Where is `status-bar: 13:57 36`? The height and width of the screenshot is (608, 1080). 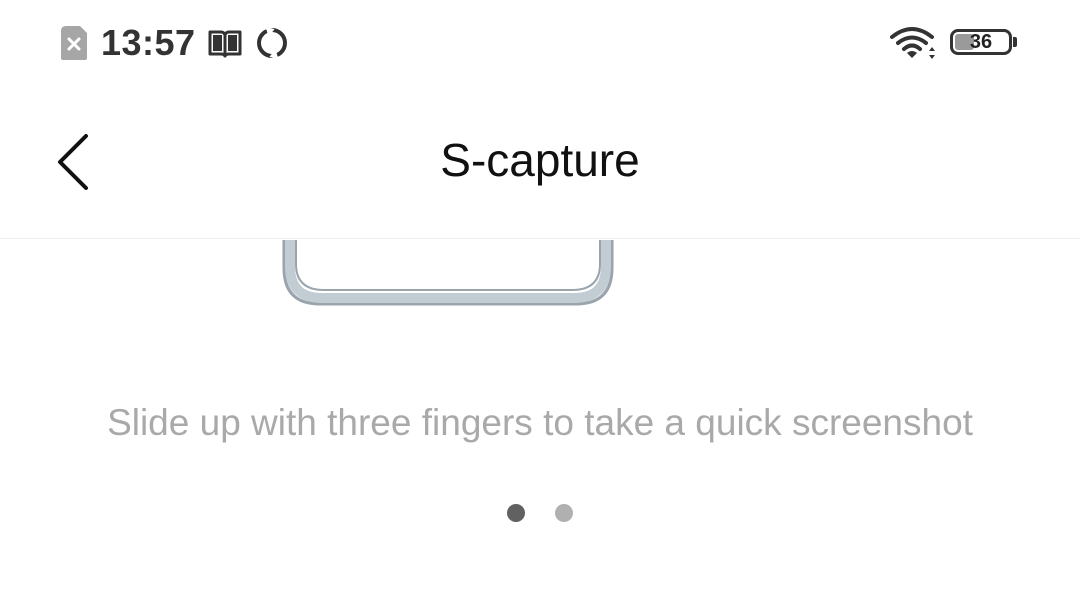
status-bar: 13:57 36 is located at coordinates (540, 43).